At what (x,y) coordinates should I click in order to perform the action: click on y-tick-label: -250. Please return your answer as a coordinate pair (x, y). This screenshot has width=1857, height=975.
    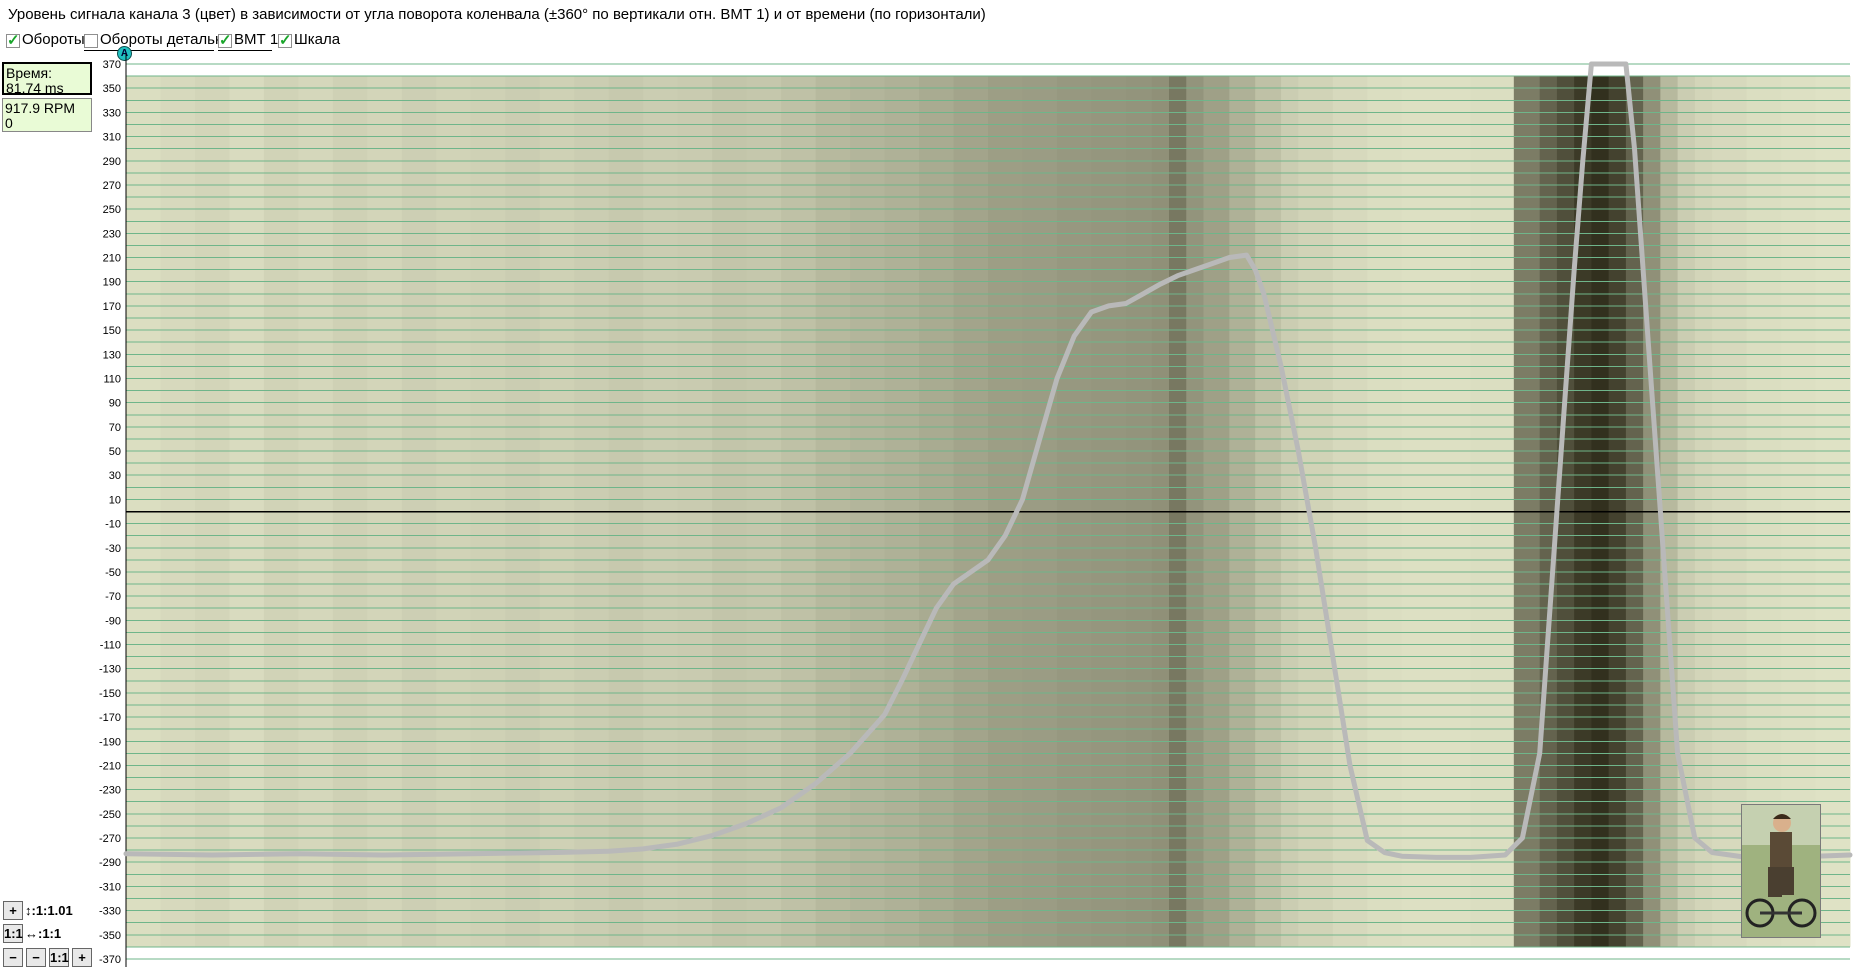
    Looking at the image, I should click on (110, 815).